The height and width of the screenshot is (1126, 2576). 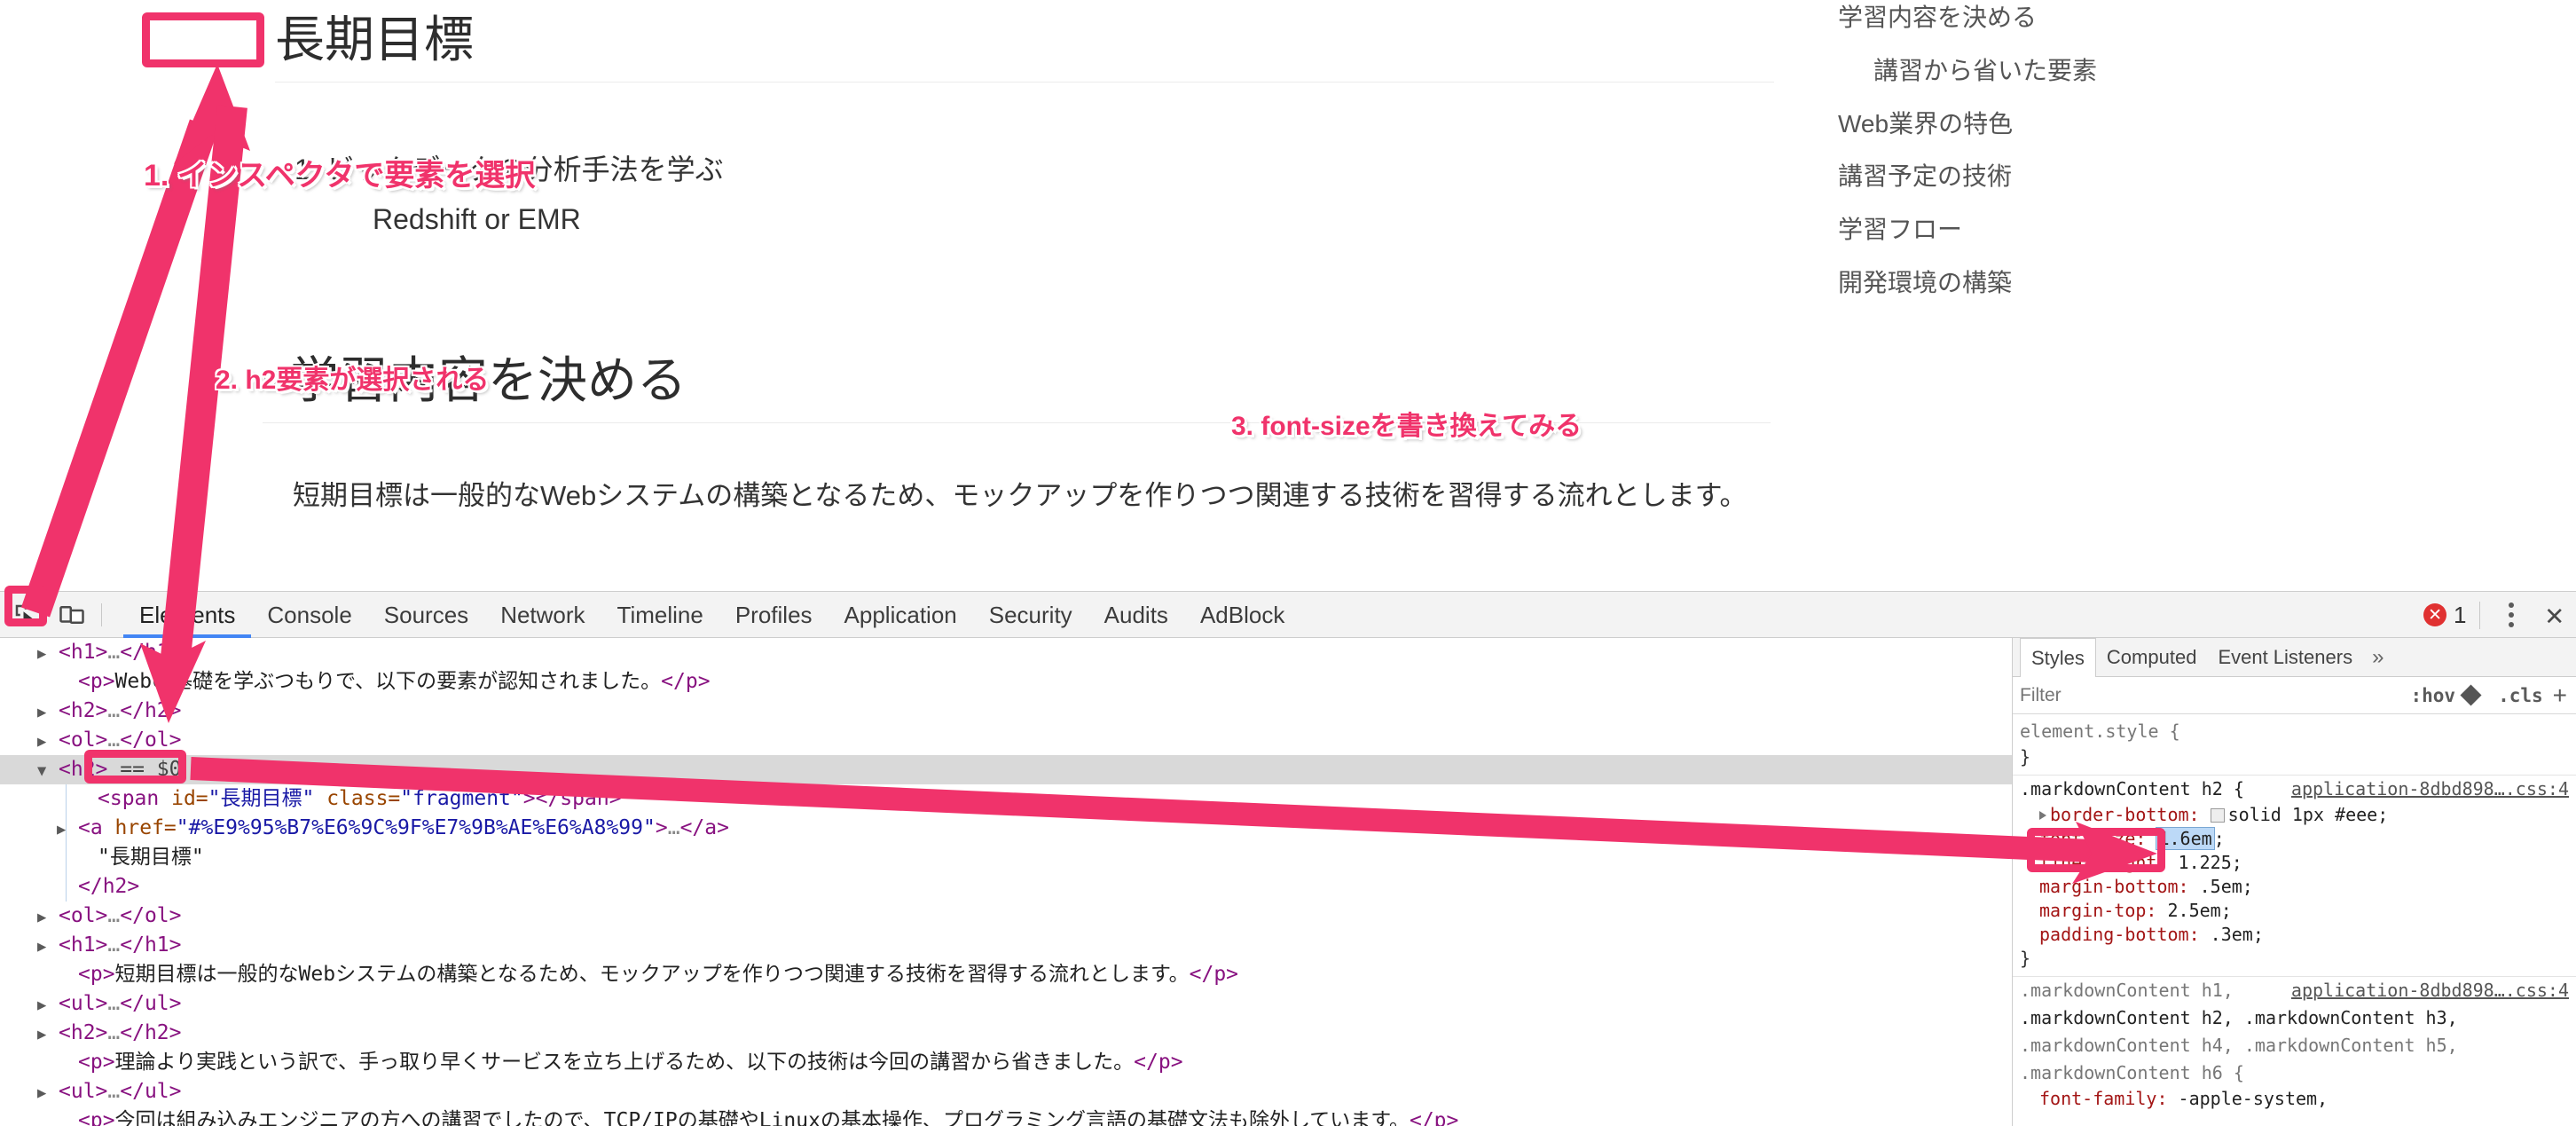 I want to click on devtools-tab-application: Application, so click(x=901, y=615).